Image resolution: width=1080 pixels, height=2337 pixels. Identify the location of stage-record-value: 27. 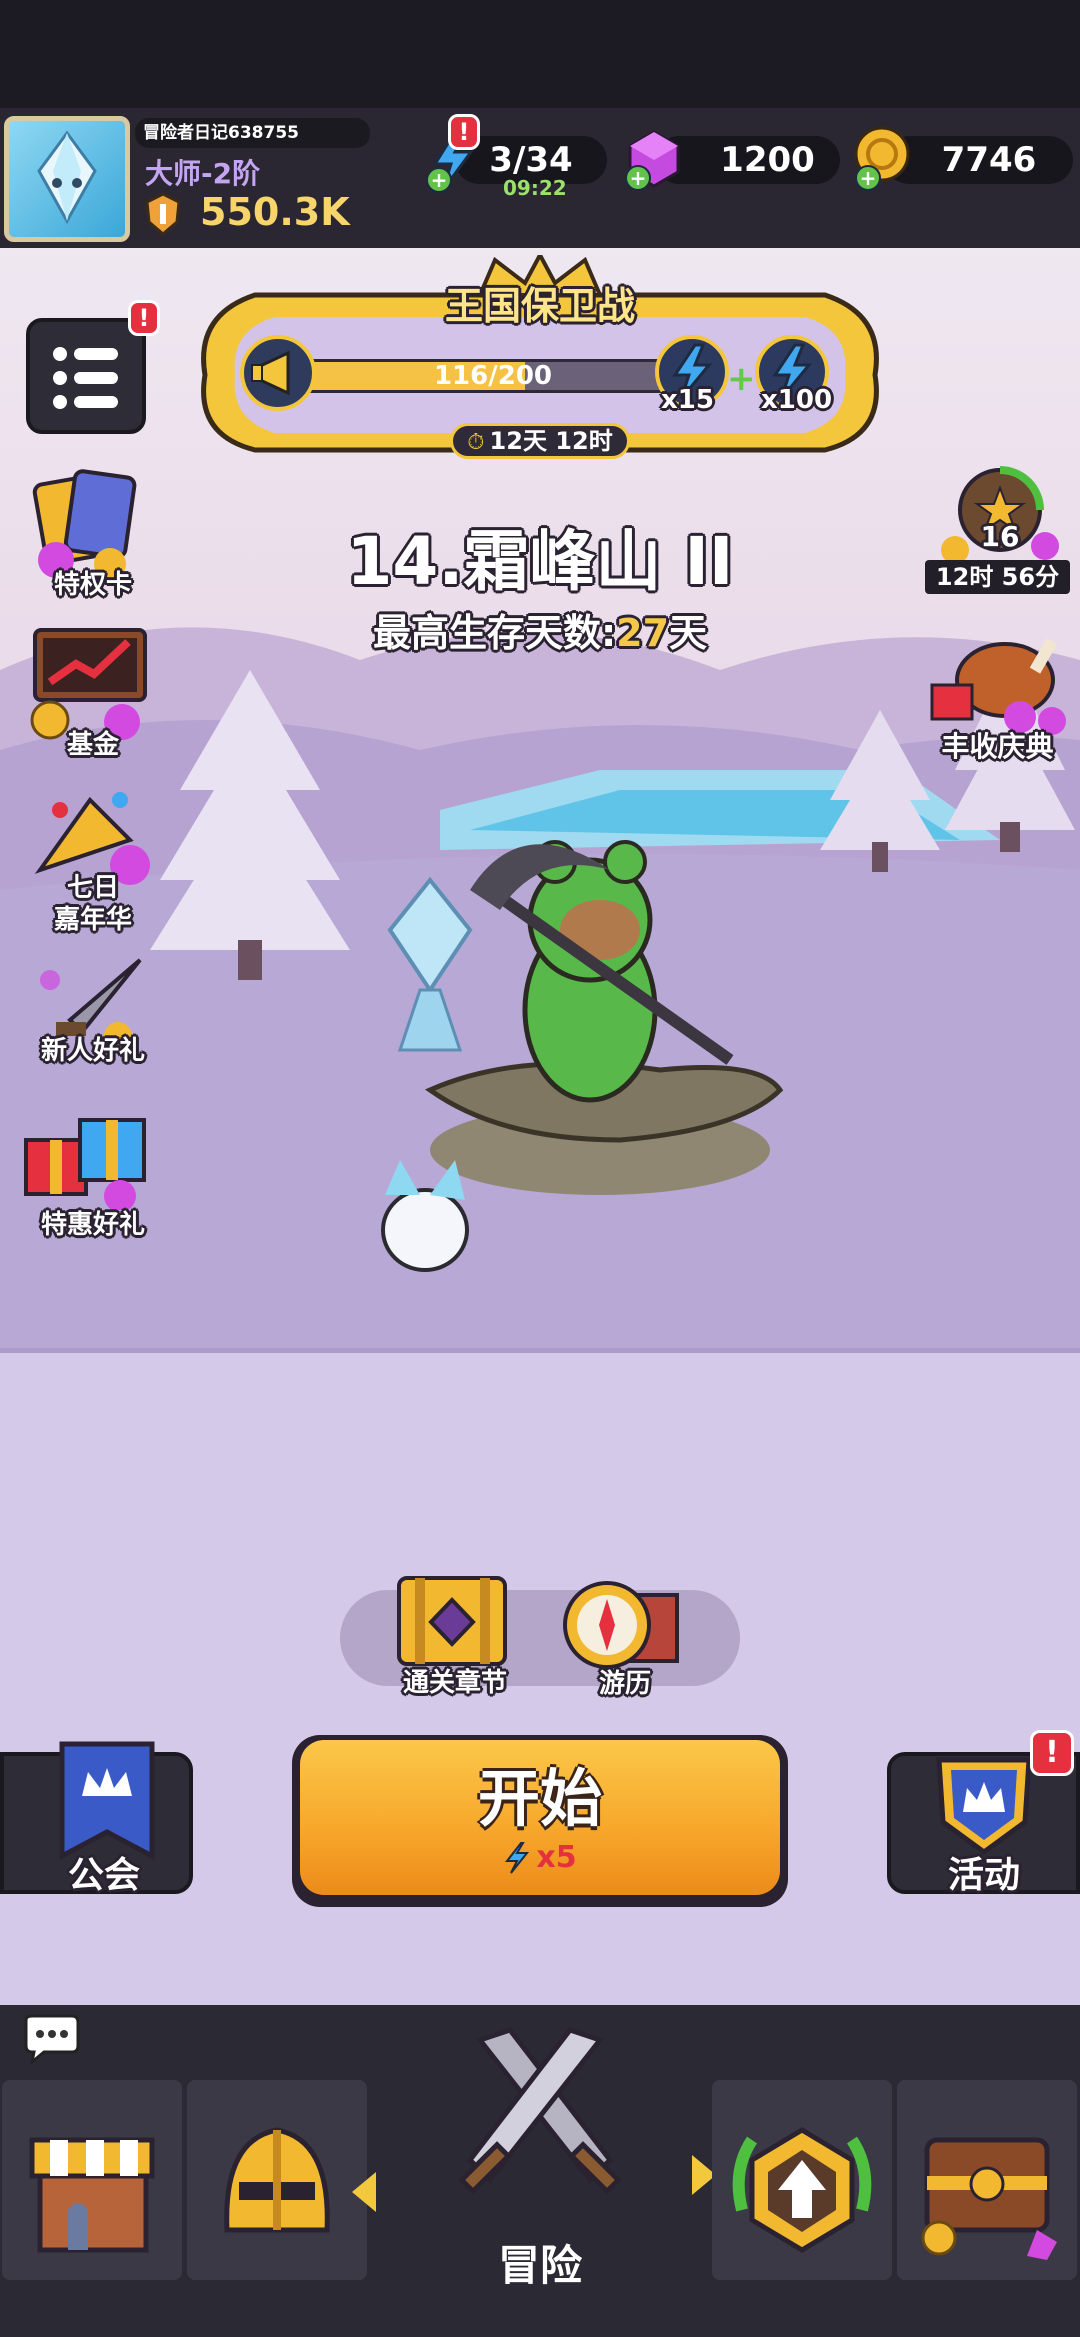
(643, 633).